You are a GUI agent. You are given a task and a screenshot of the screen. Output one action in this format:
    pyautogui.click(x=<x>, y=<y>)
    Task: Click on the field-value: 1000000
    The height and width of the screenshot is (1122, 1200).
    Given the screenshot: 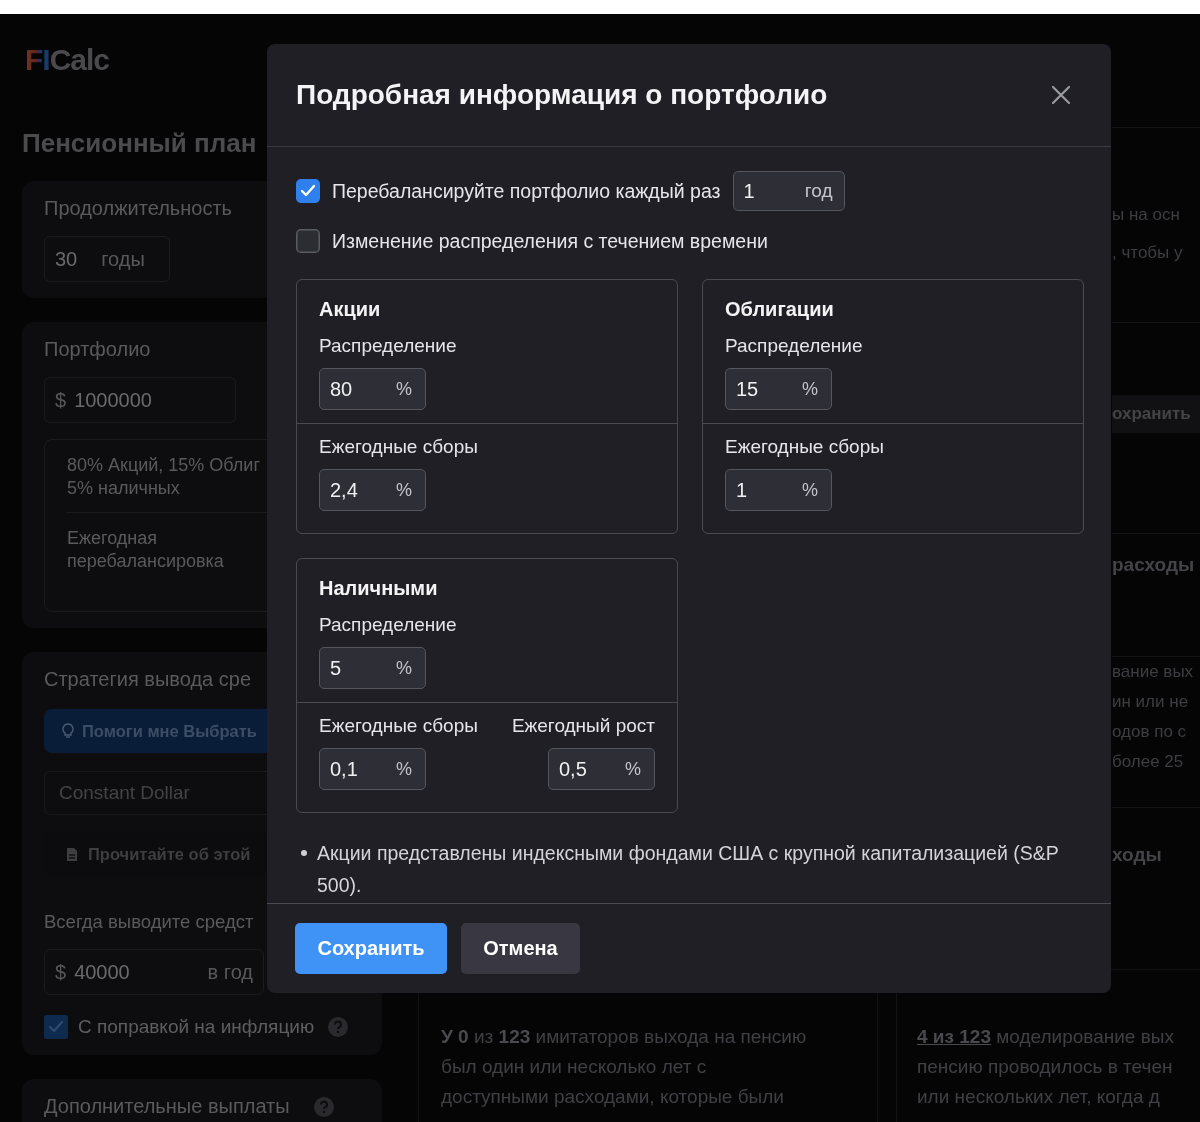 What is the action you would take?
    pyautogui.click(x=113, y=400)
    